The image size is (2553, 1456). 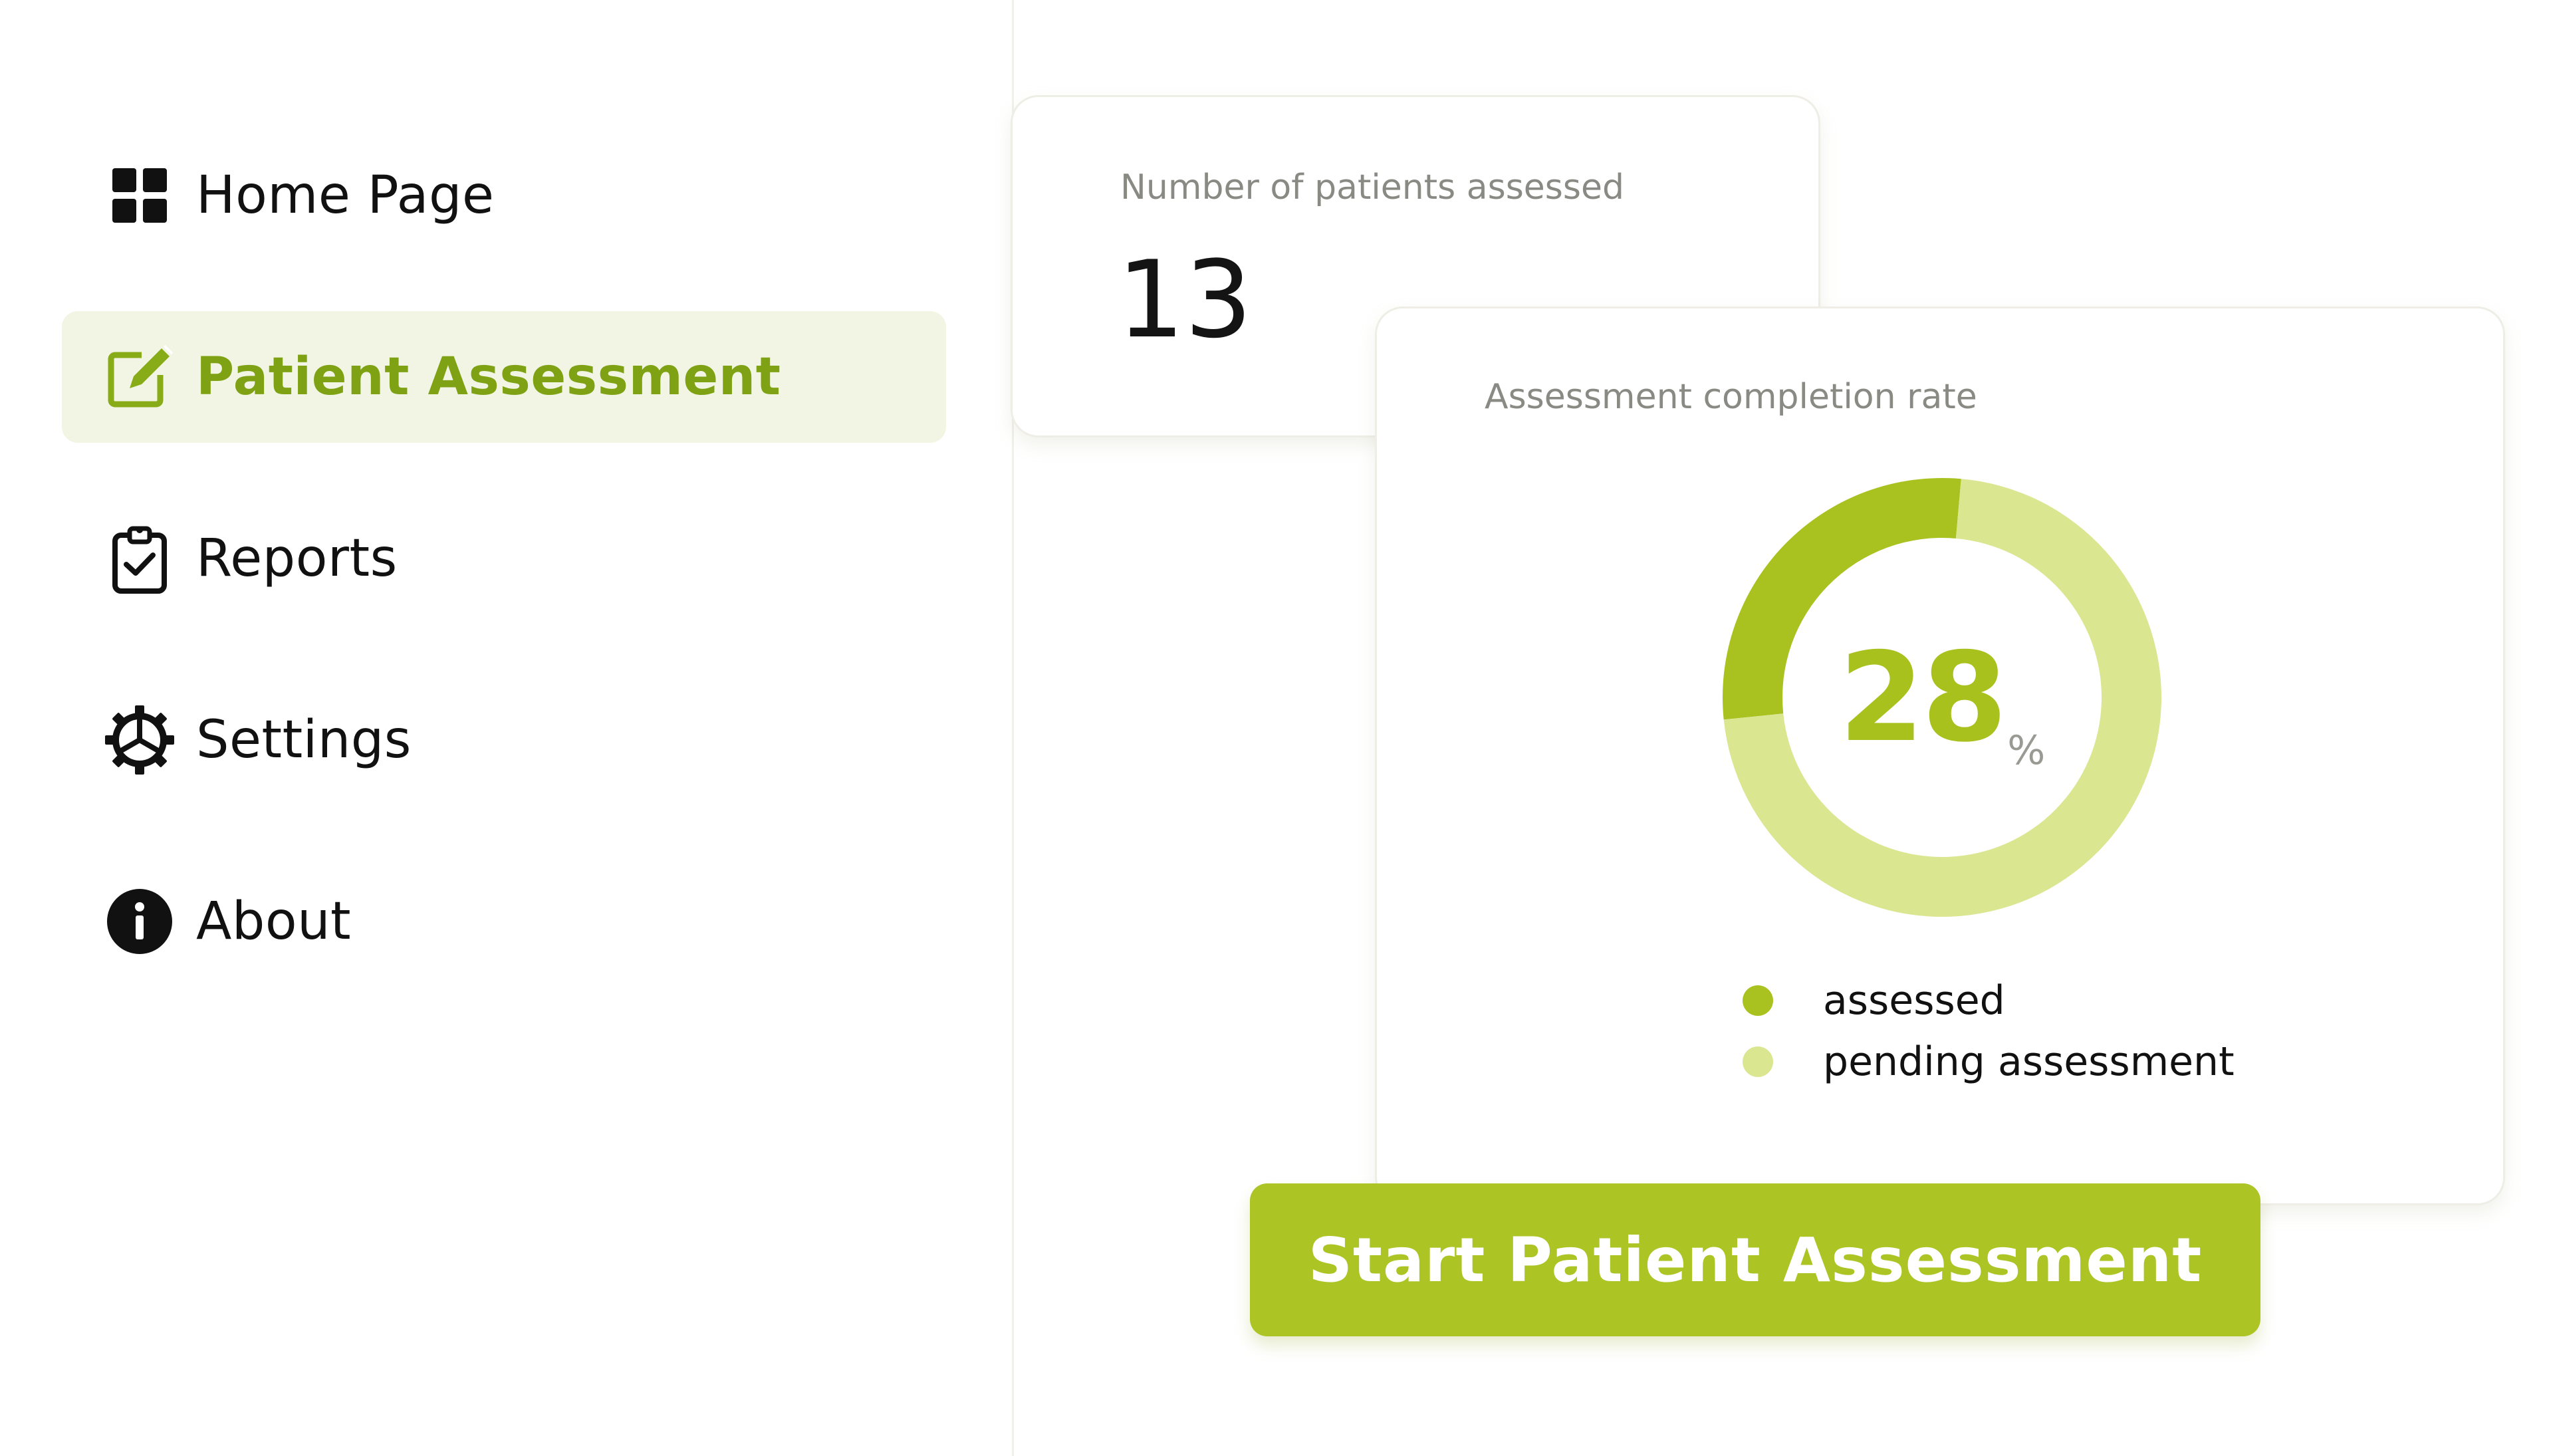 I want to click on legend-label: assessed, so click(x=1914, y=1000).